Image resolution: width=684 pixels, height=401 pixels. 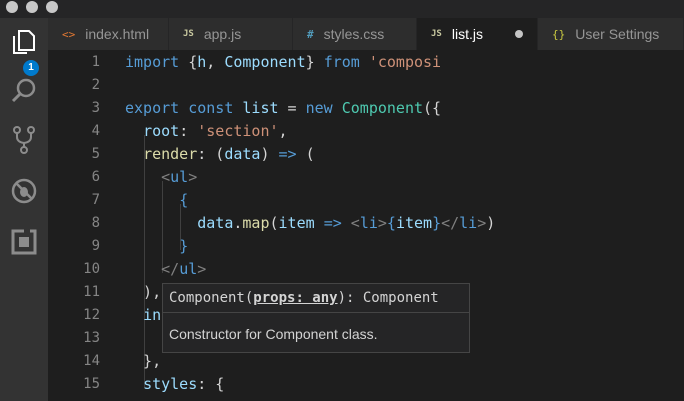 I want to click on css-file-icon: #, so click(x=310, y=34).